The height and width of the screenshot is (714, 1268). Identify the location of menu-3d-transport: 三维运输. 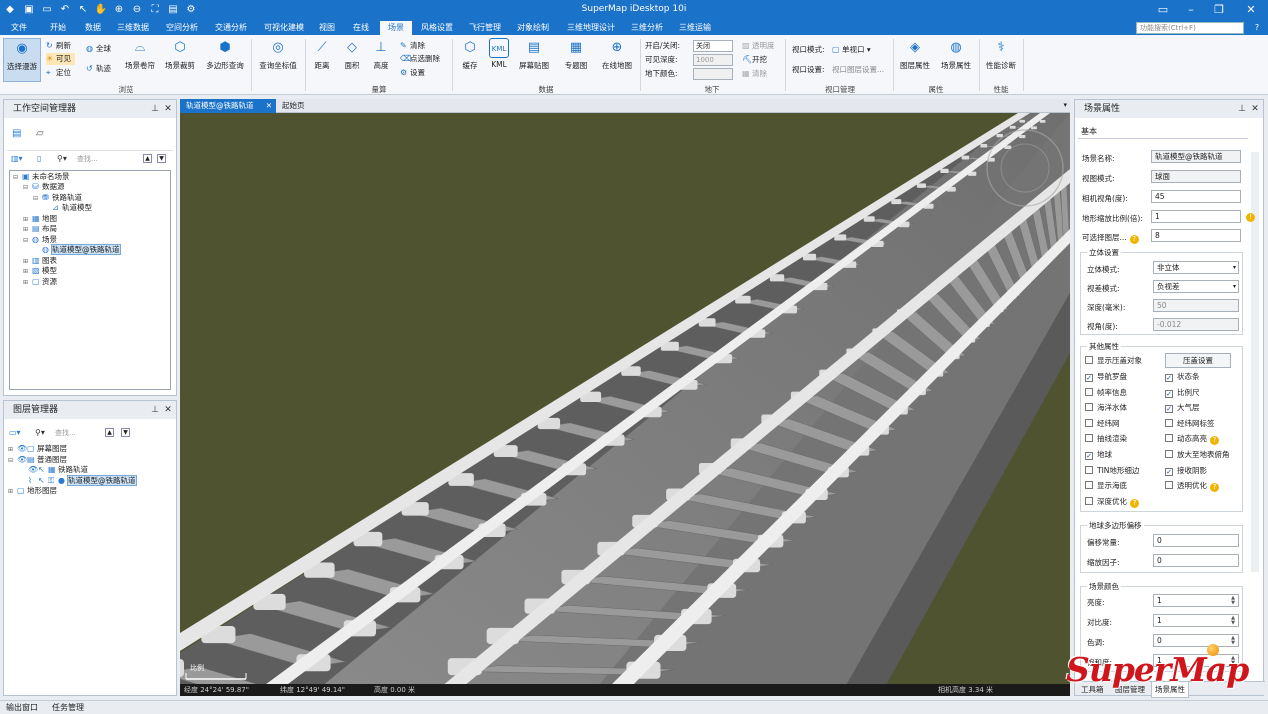
(695, 28).